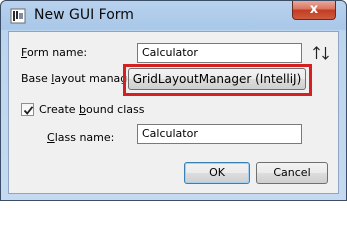 This screenshot has width=347, height=240. Describe the element at coordinates (81, 137) in the screenshot. I see `class-name-label: Class name:` at that location.